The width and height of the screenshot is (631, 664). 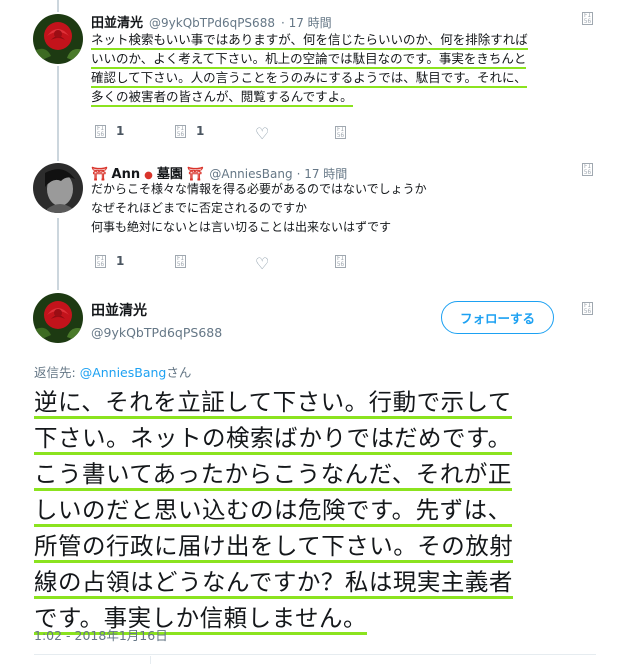 What do you see at coordinates (109, 261) in the screenshot?
I see `tweet2-reply-button: FI 56 1` at bounding box center [109, 261].